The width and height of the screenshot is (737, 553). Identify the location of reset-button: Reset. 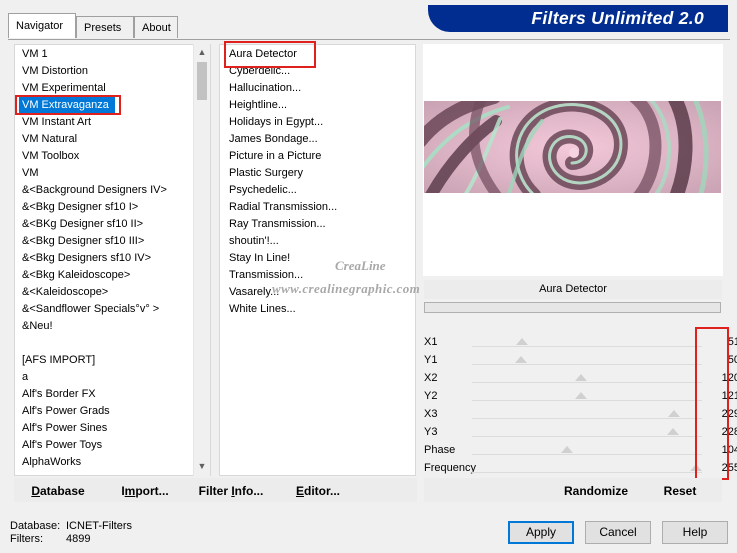
(680, 491).